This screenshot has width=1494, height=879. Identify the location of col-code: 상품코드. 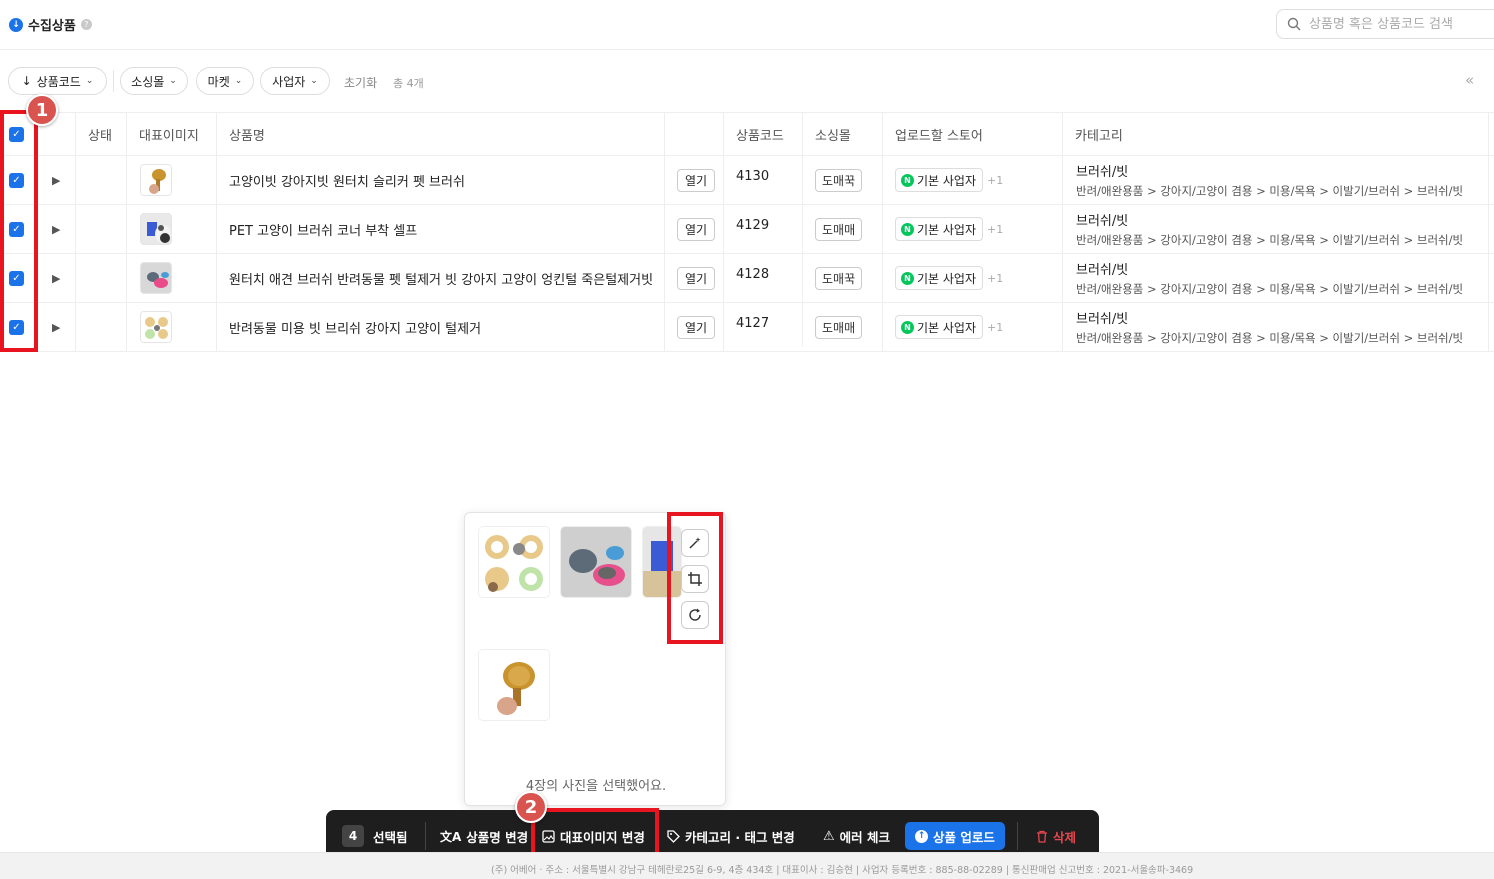
(763, 134).